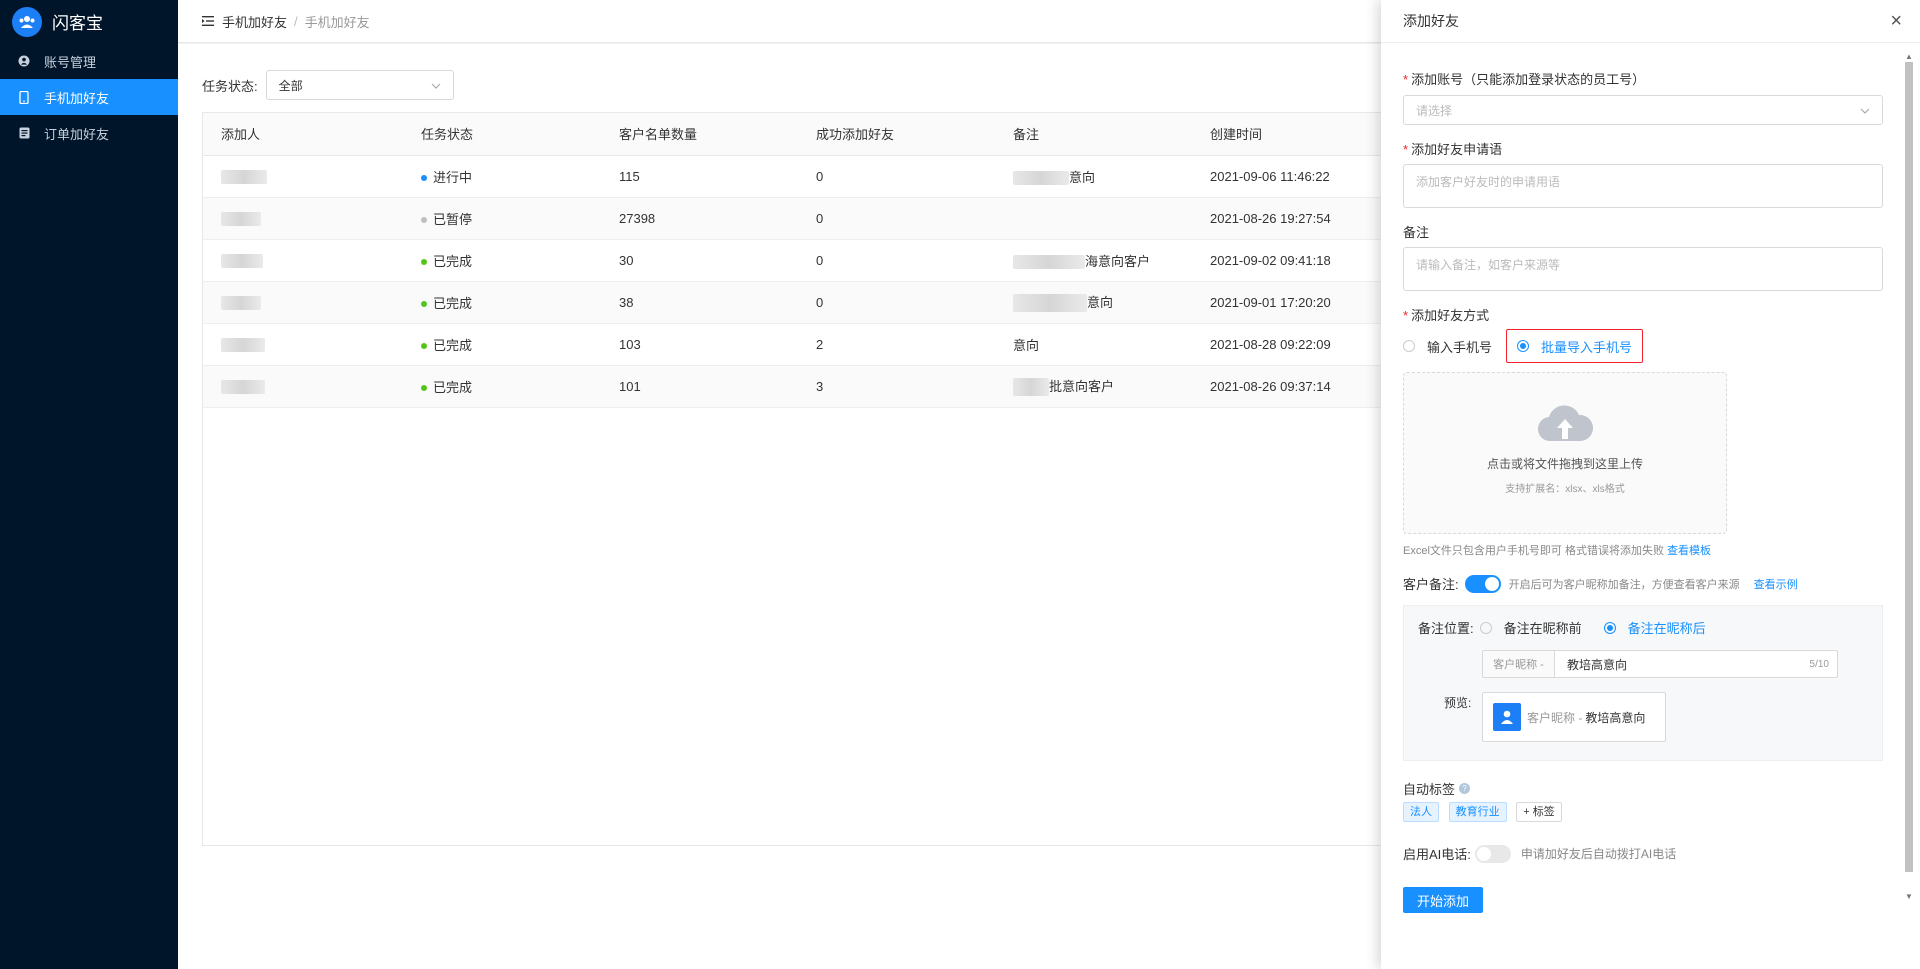 The image size is (1920, 969). I want to click on scroll-down-arrow-icon: ▼, so click(1909, 896).